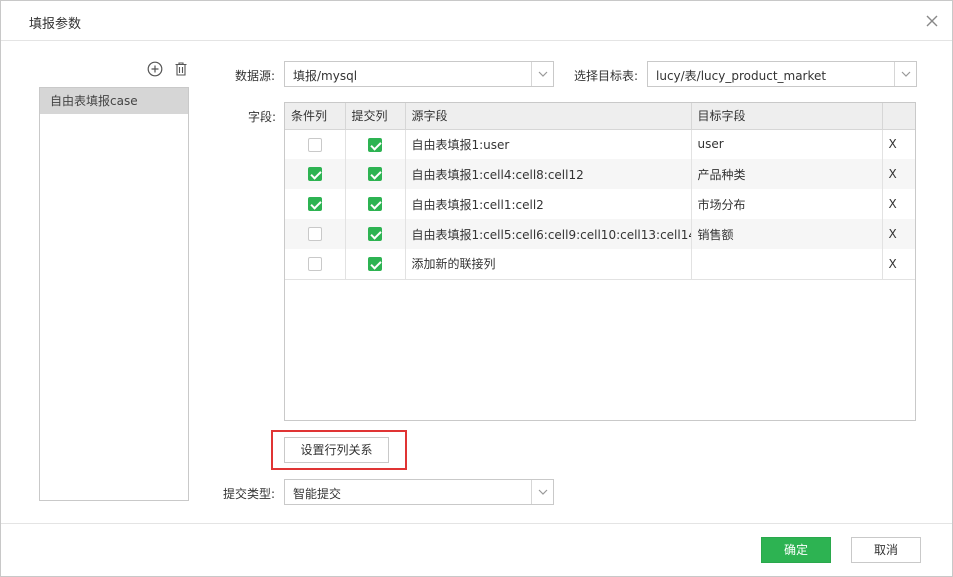 Image resolution: width=953 pixels, height=577 pixels. Describe the element at coordinates (262, 117) in the screenshot. I see `fields-label: 字段:` at that location.